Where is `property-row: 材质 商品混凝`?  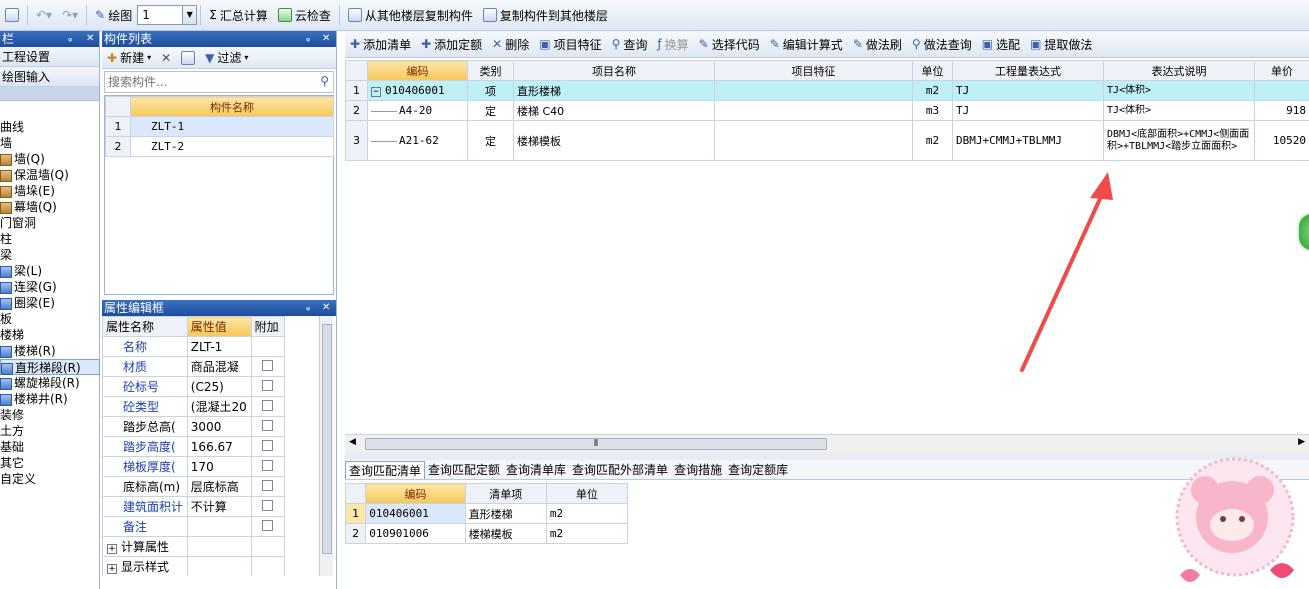 property-row: 材质 商品混凝 is located at coordinates (194, 366).